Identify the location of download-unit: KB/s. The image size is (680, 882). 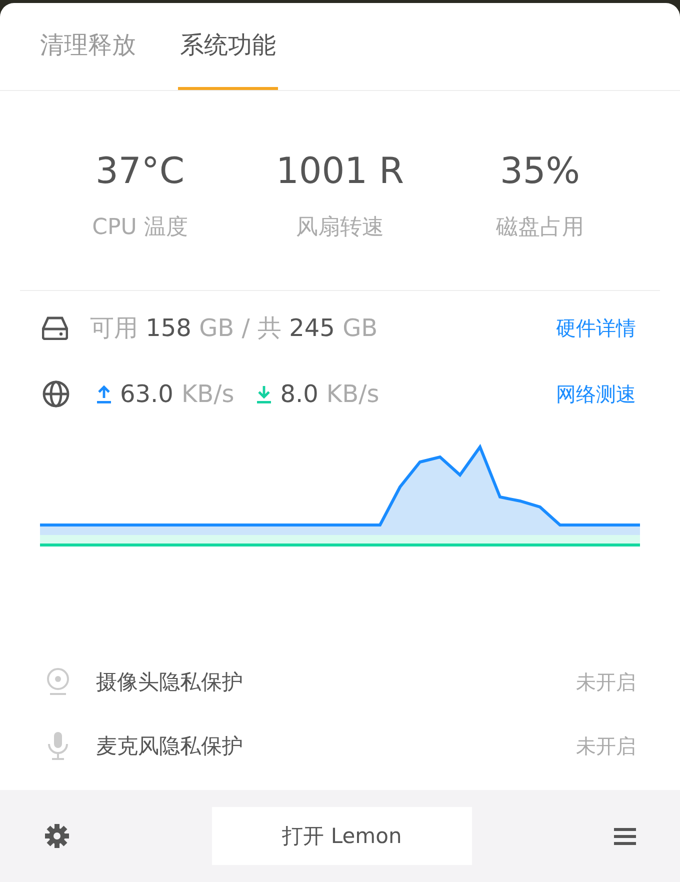
(353, 394).